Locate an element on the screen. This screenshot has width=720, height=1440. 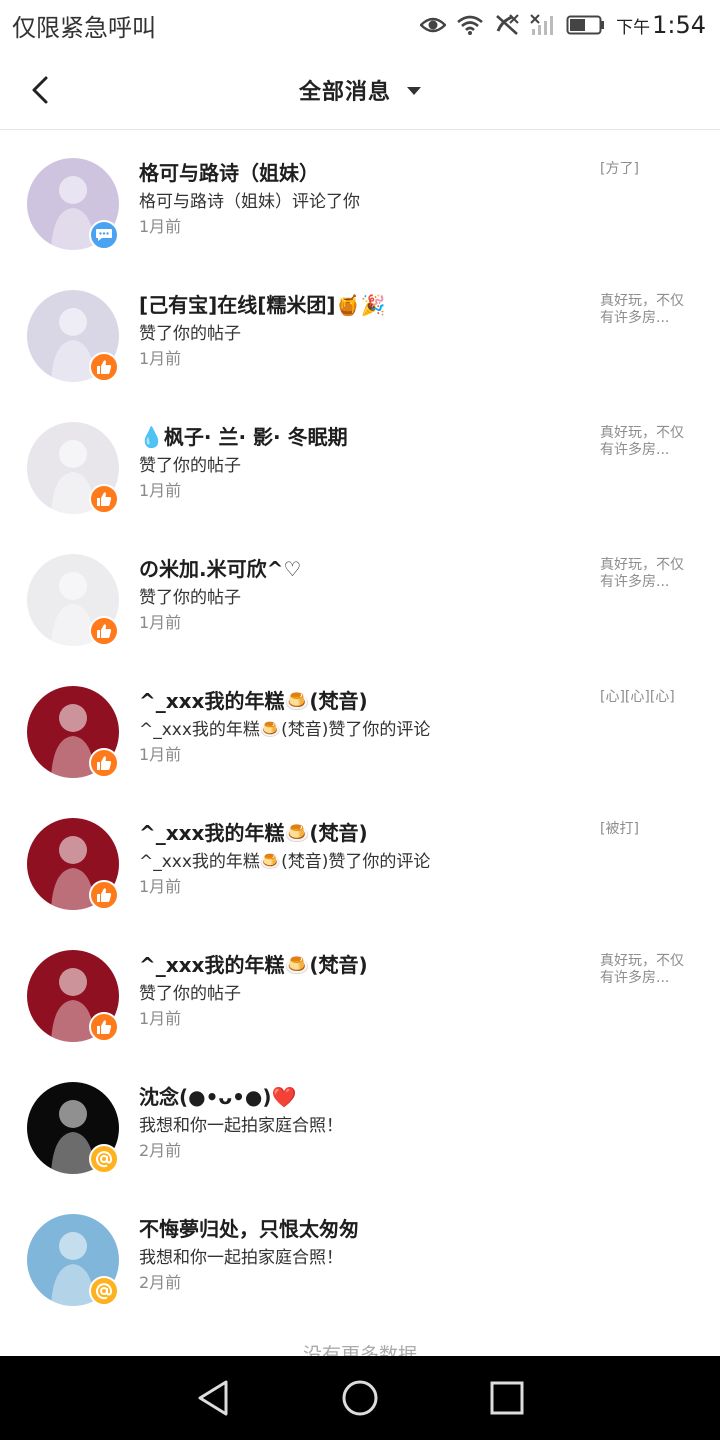
sender-name: [己有宝]在线[糯米团]🍯🎉 is located at coordinates (262, 303).